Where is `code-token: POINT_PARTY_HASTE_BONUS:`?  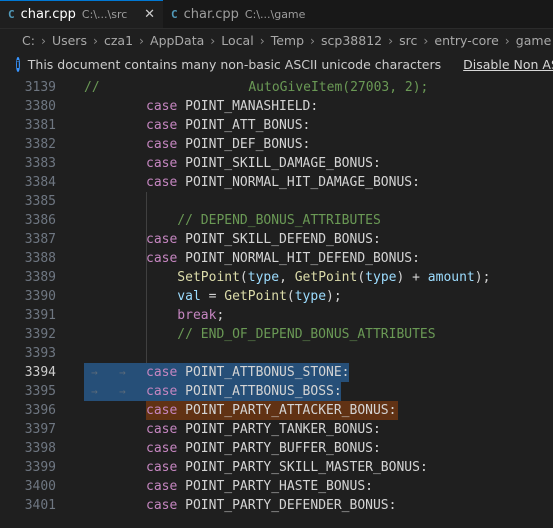
code-token: POINT_PARTY_HASTE_BONUS: is located at coordinates (275, 486).